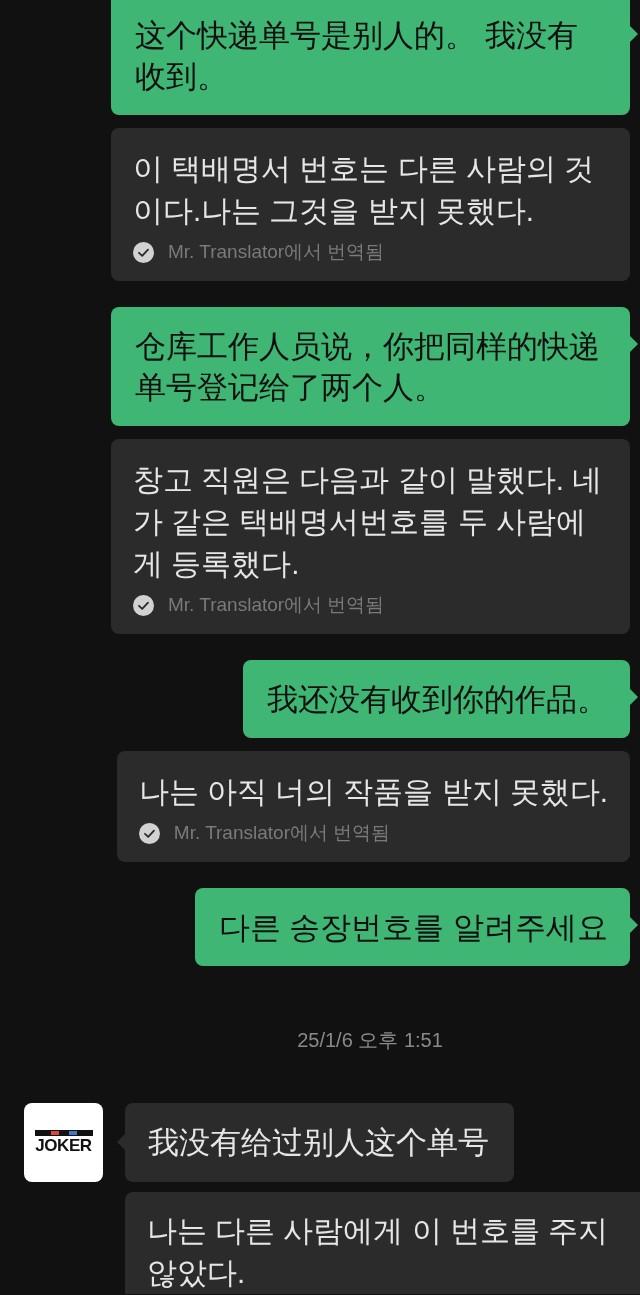  Describe the element at coordinates (357, 56) in the screenshot. I see `message-text: 这个快递单号是别人的。 我没有收到。` at that location.